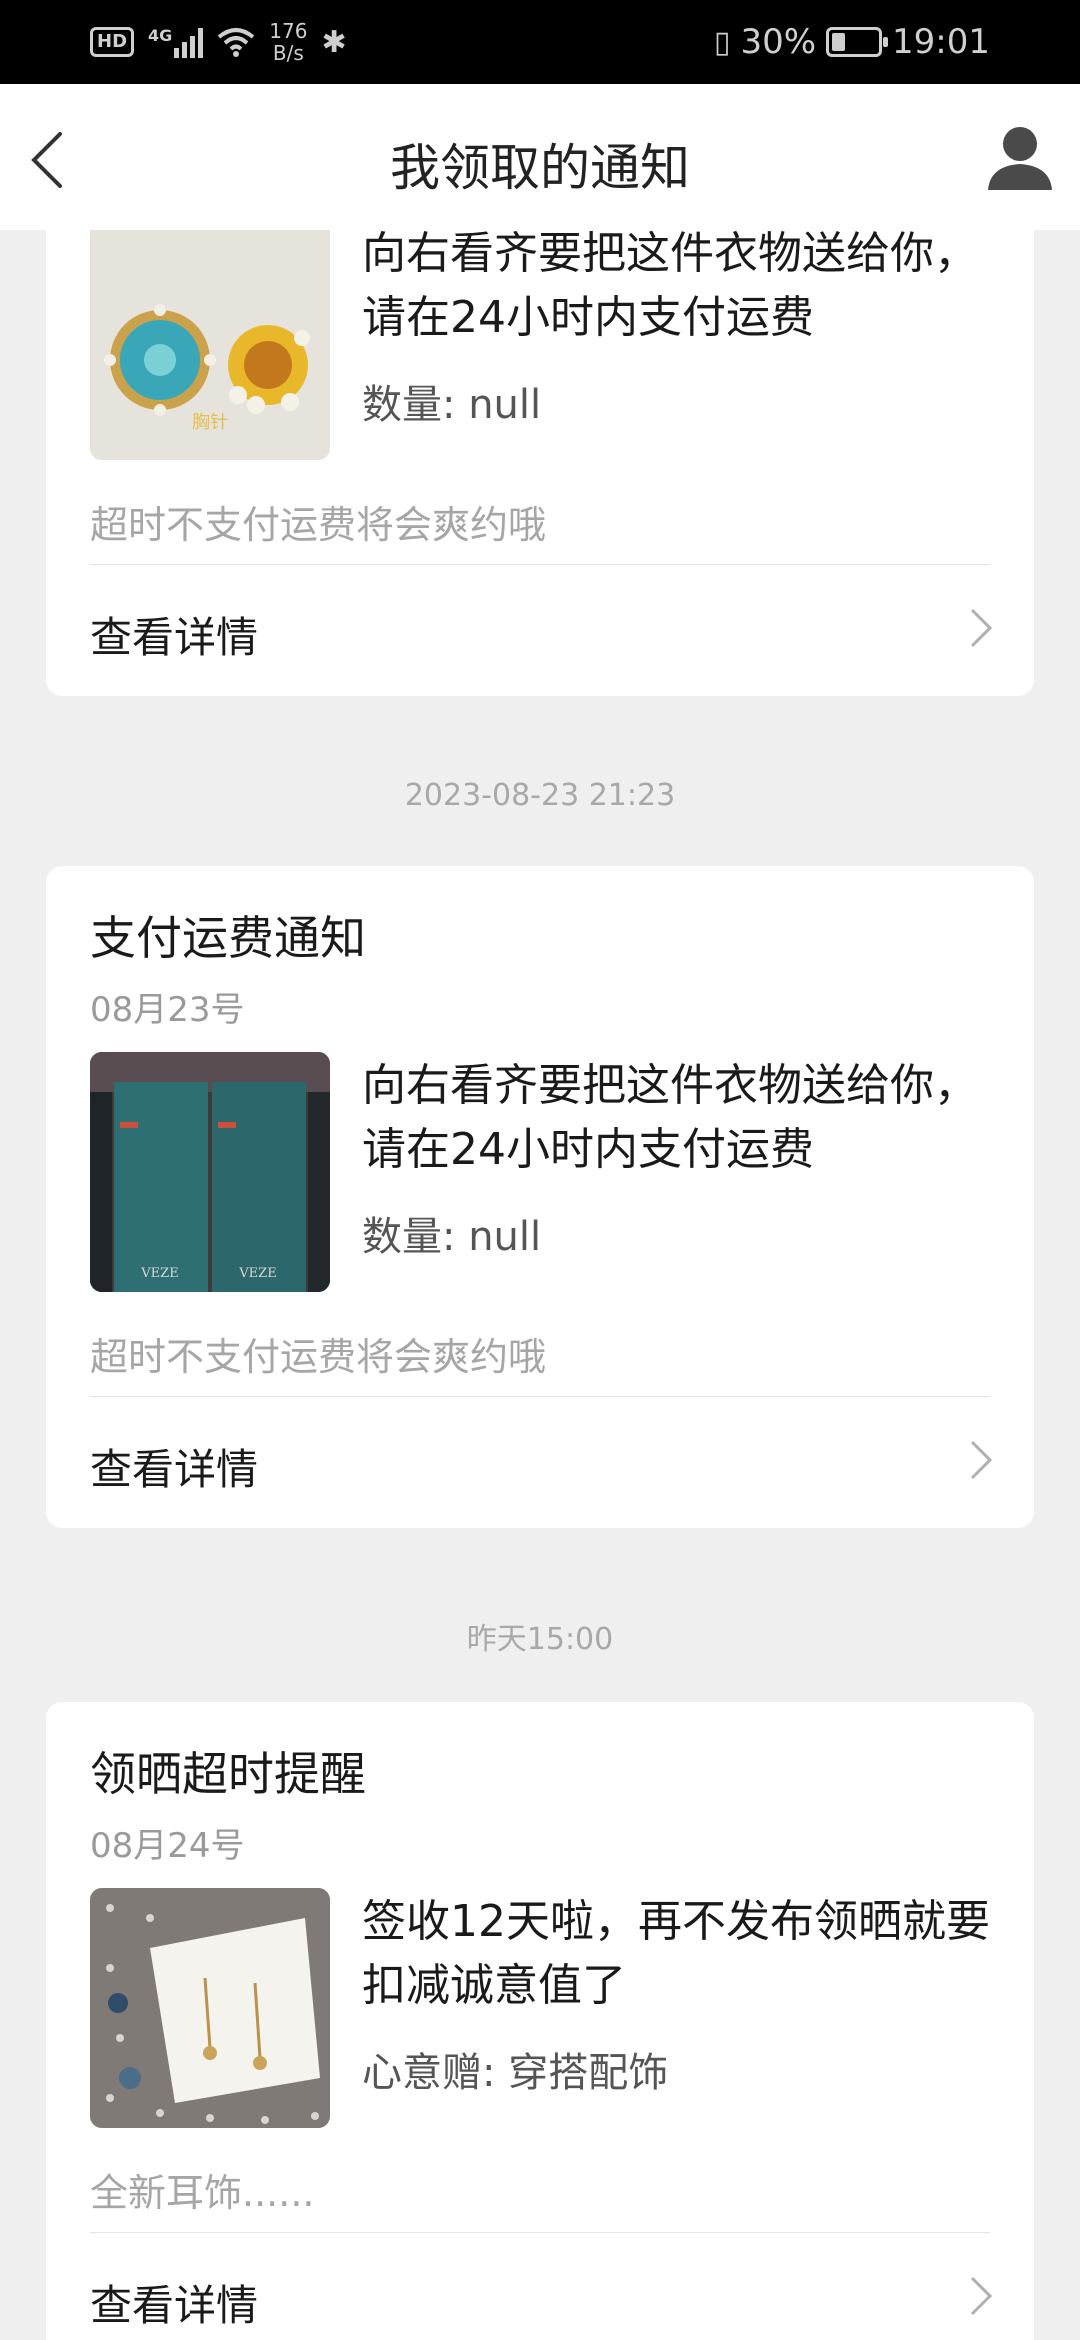  What do you see at coordinates (334, 42) in the screenshot?
I see `bluetooth-icon: ✱` at bounding box center [334, 42].